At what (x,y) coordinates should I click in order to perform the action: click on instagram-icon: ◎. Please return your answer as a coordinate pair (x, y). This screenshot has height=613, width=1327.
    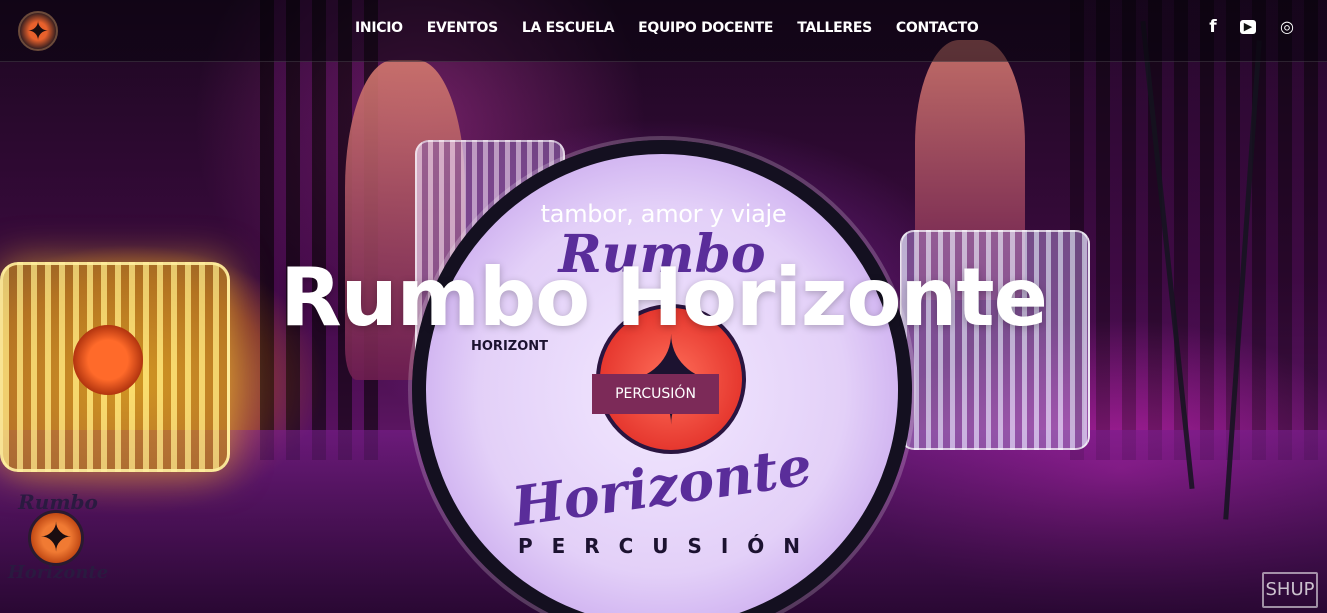
    Looking at the image, I should click on (1287, 27).